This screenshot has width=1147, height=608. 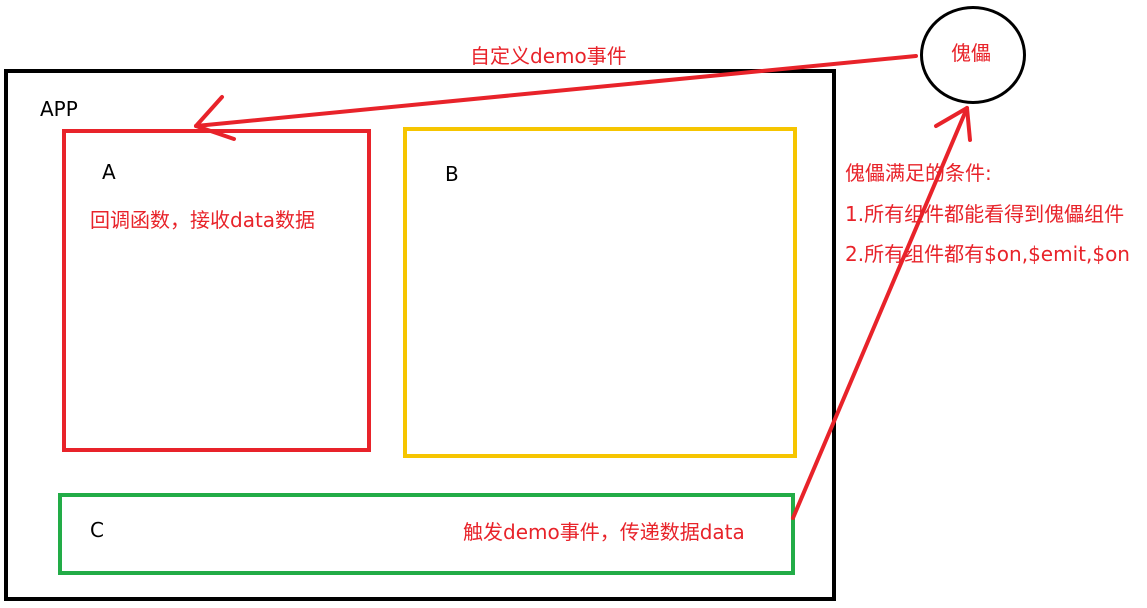 What do you see at coordinates (953, 124) in the screenshot?
I see `emit-arrowhead` at bounding box center [953, 124].